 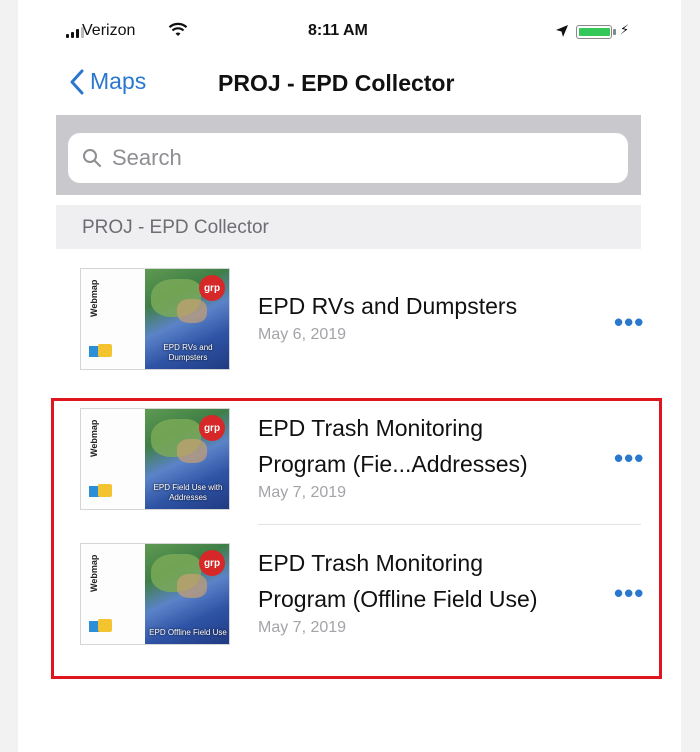 What do you see at coordinates (92, 158) in the screenshot?
I see `search-icon` at bounding box center [92, 158].